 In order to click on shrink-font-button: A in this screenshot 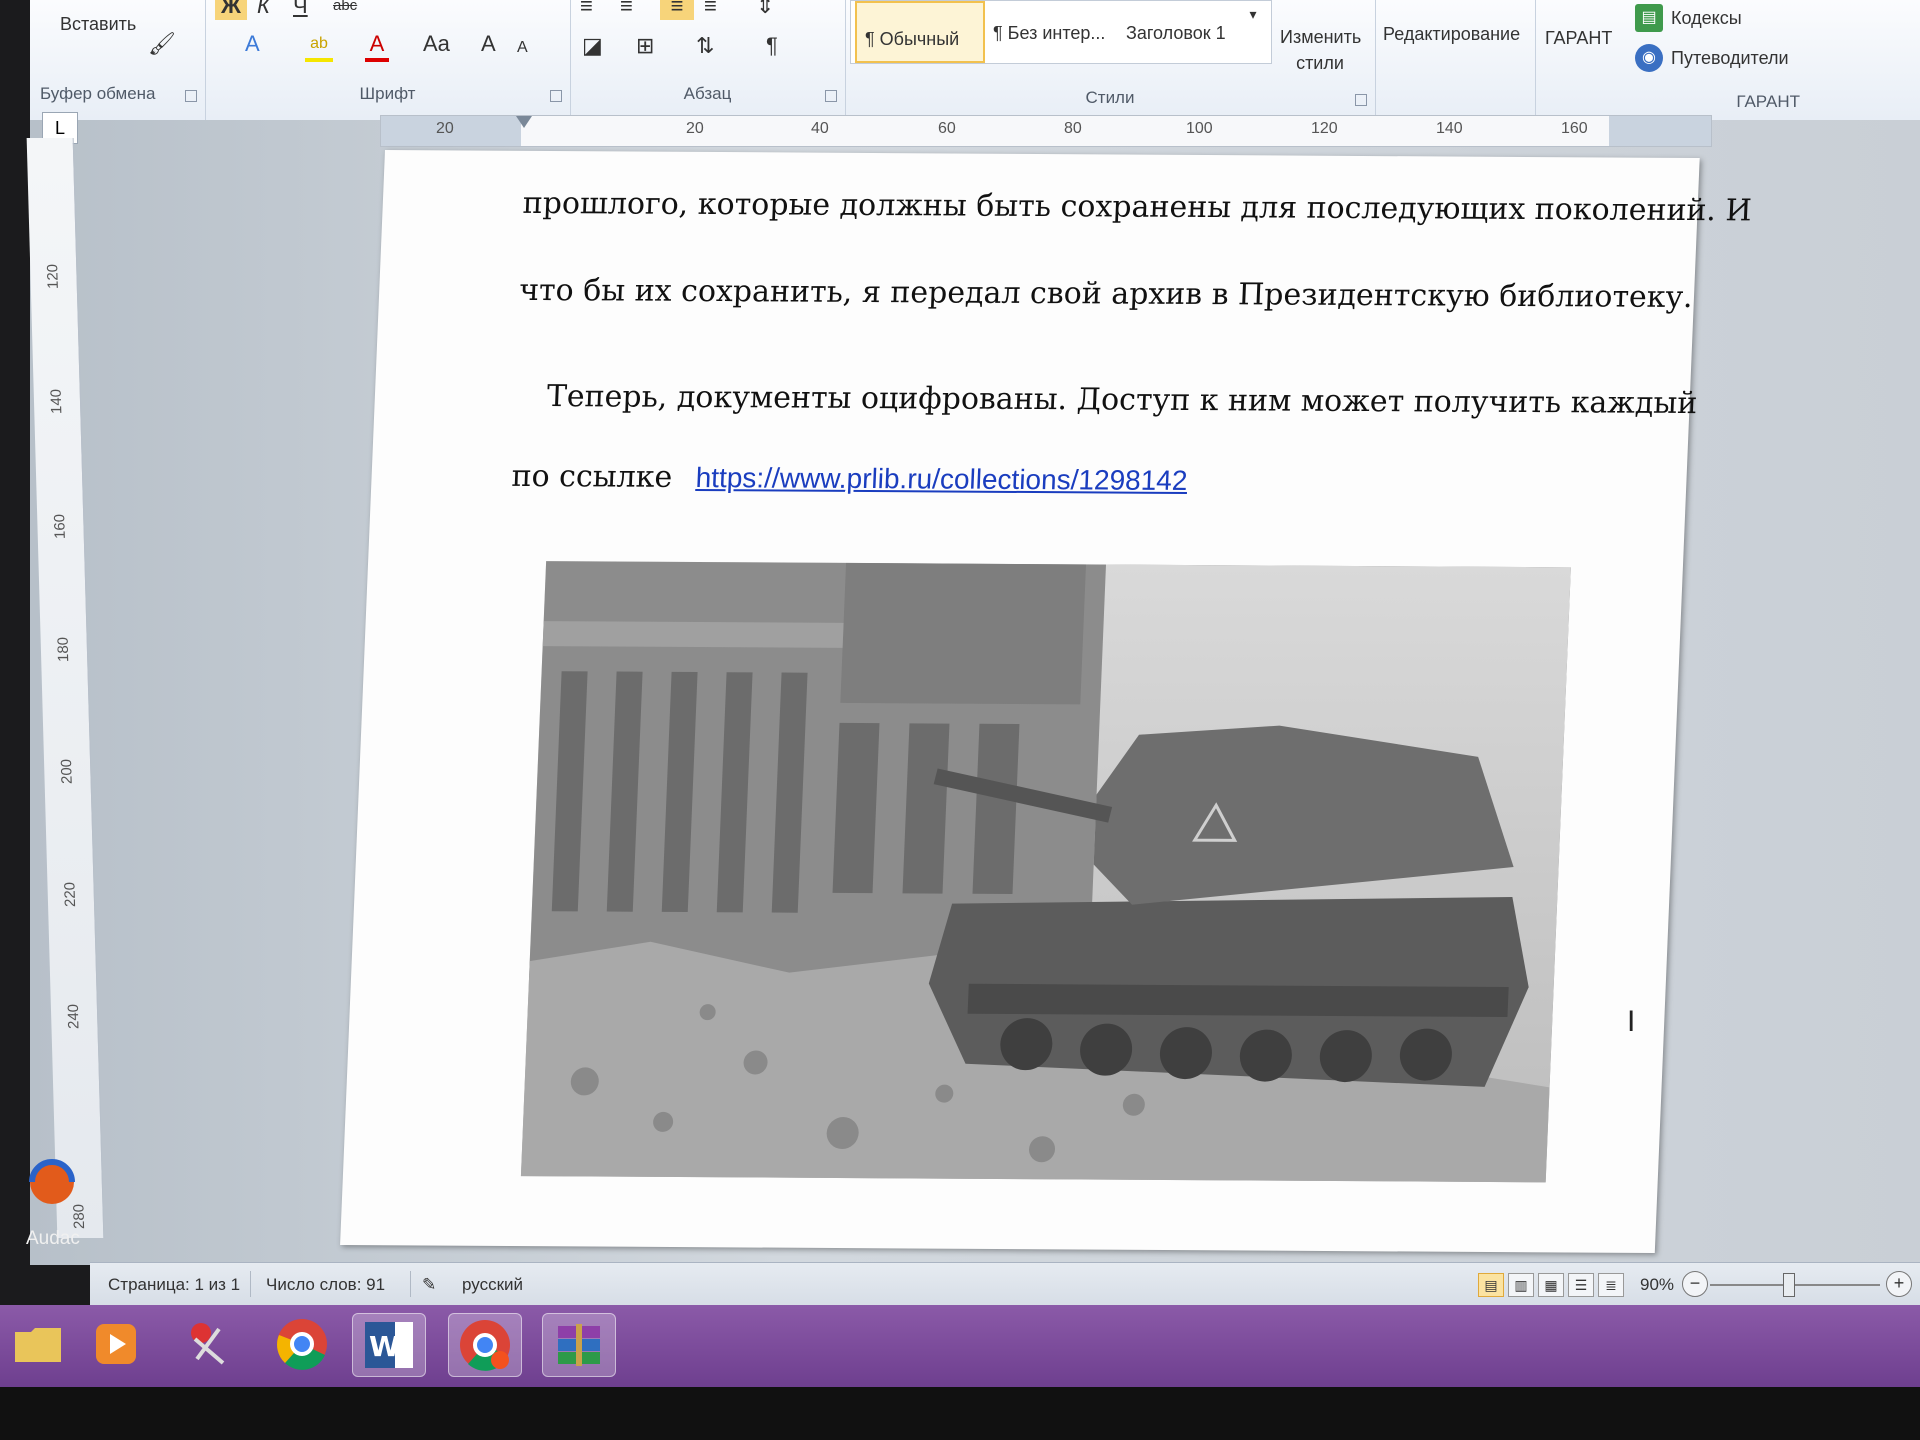, I will do `click(522, 48)`.